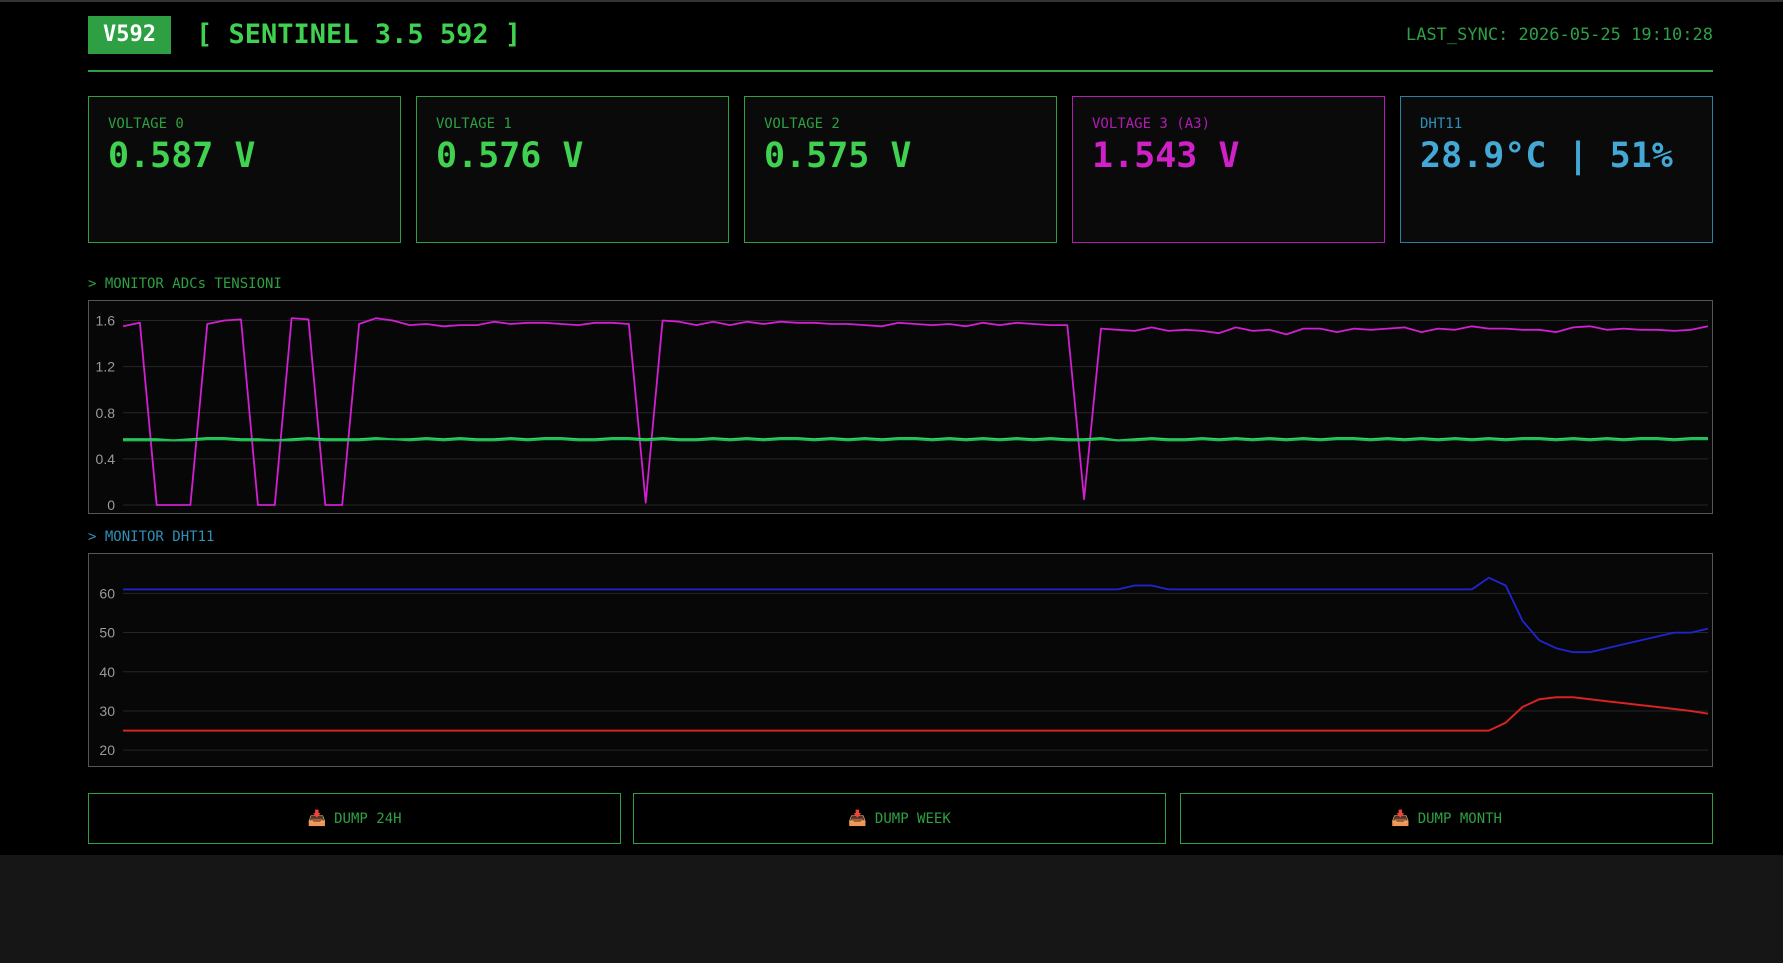 This screenshot has height=963, width=1783. I want to click on card-label: VOLTAGE 0, so click(146, 124).